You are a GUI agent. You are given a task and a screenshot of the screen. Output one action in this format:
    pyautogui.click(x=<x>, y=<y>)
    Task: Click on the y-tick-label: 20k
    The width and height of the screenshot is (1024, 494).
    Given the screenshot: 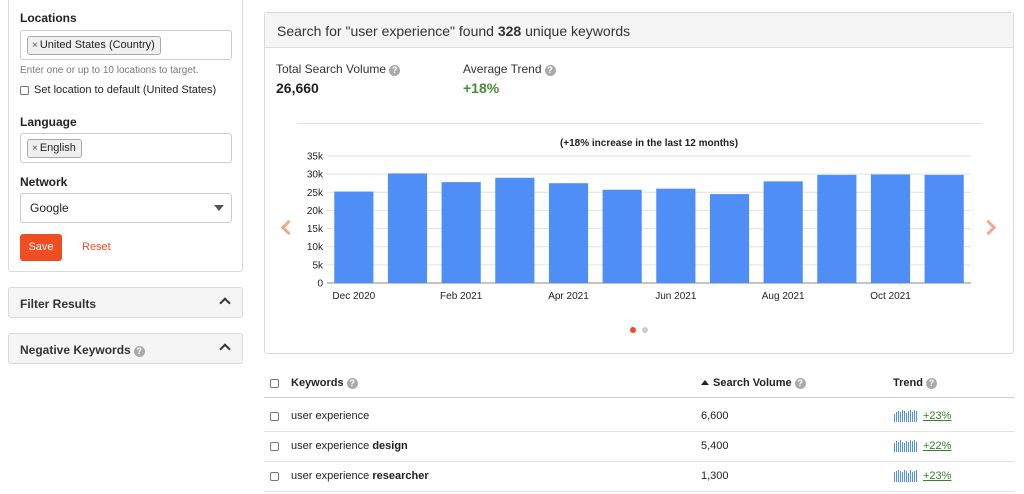 What is the action you would take?
    pyautogui.click(x=315, y=211)
    